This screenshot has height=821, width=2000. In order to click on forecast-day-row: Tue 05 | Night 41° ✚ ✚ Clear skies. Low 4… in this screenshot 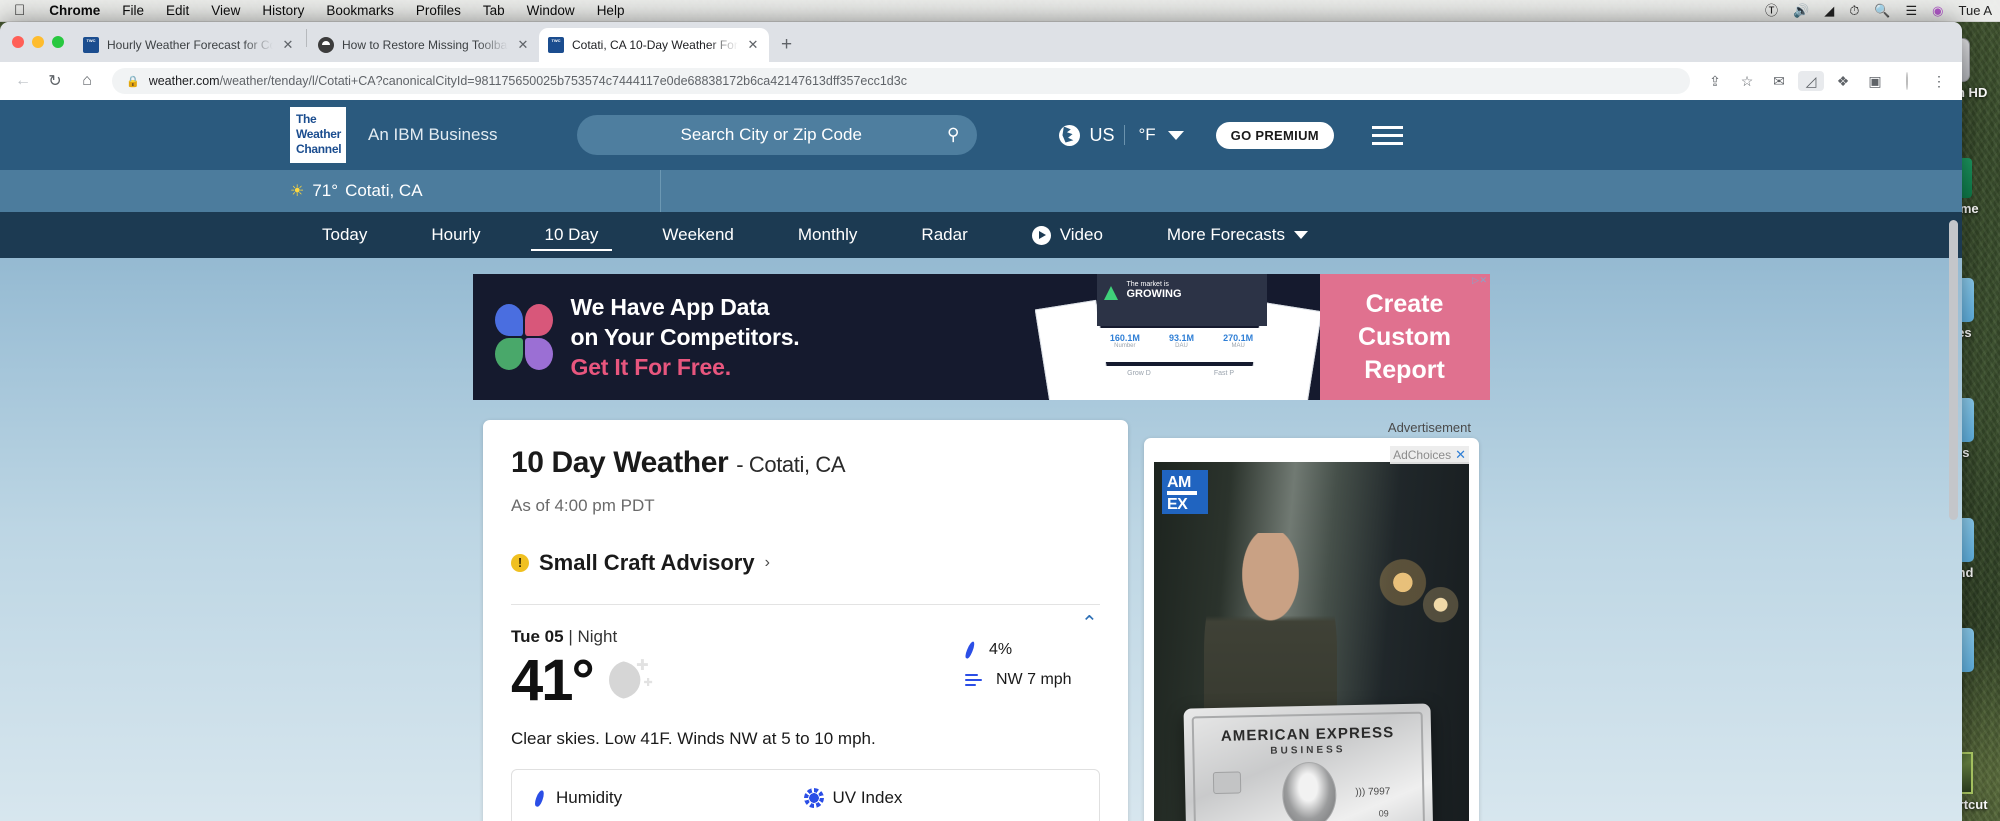, I will do `click(805, 686)`.